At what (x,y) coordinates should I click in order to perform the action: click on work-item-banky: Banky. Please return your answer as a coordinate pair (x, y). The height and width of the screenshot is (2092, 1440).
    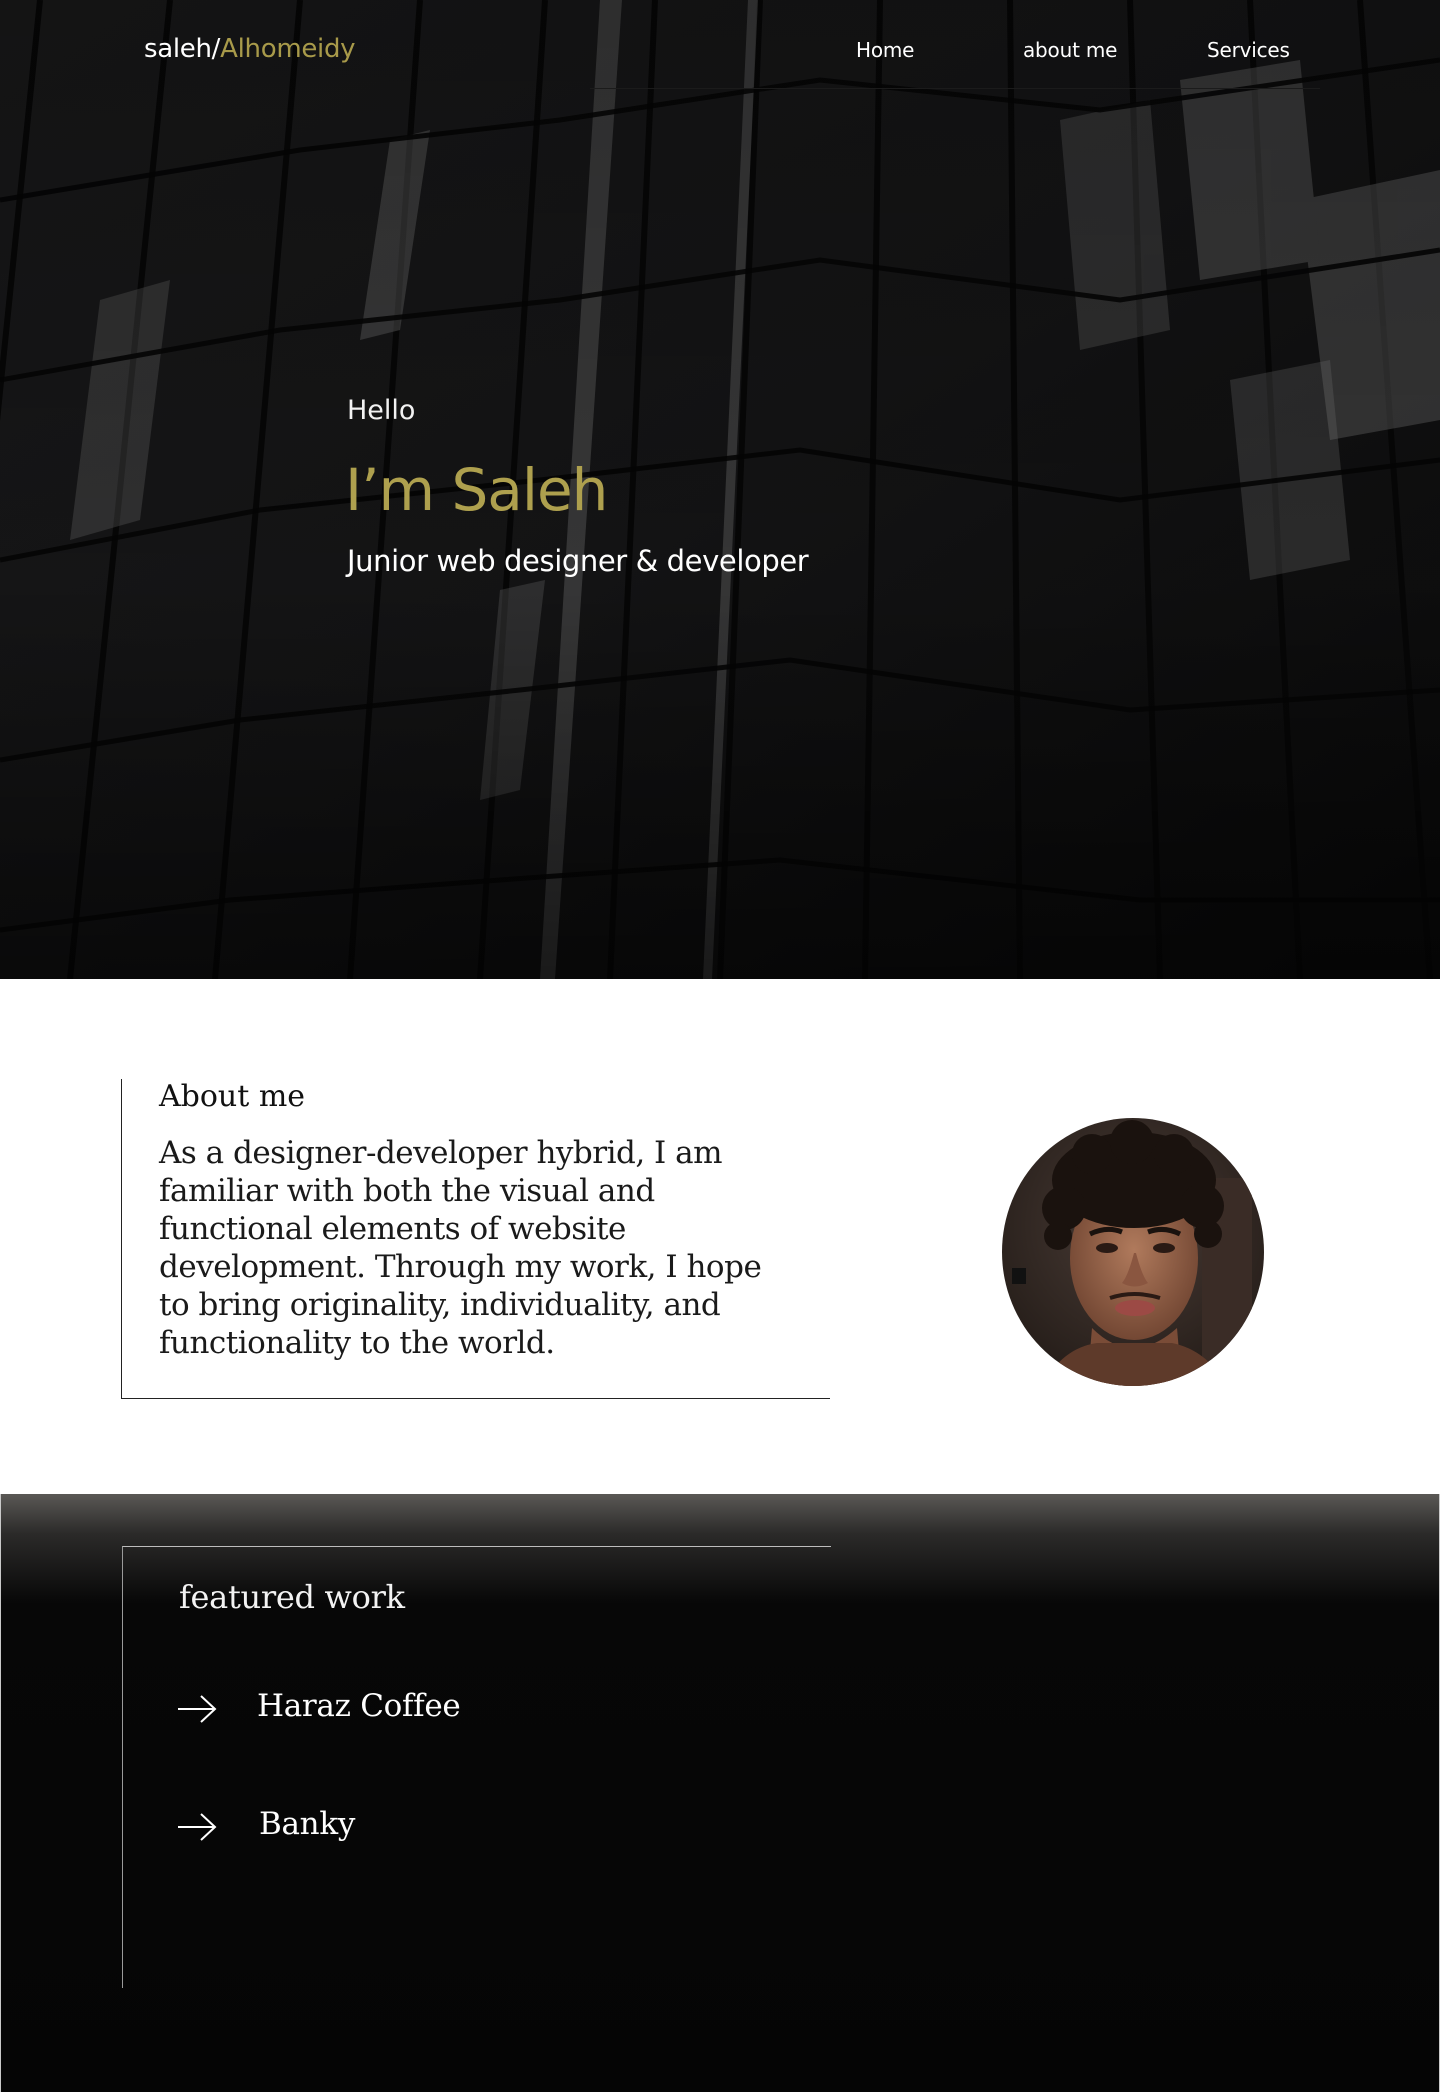
    Looking at the image, I should click on (377, 1828).